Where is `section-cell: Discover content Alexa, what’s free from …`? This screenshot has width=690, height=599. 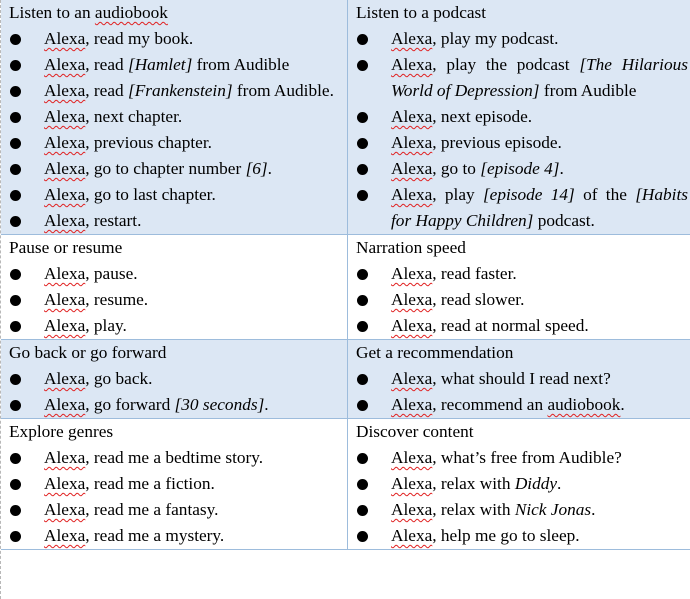
section-cell: Discover content Alexa, what’s free from … is located at coordinates (518, 484).